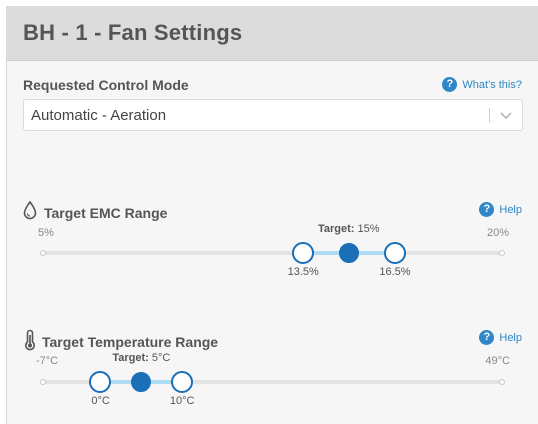  I want to click on emc-max-label: 20%, so click(497, 233).